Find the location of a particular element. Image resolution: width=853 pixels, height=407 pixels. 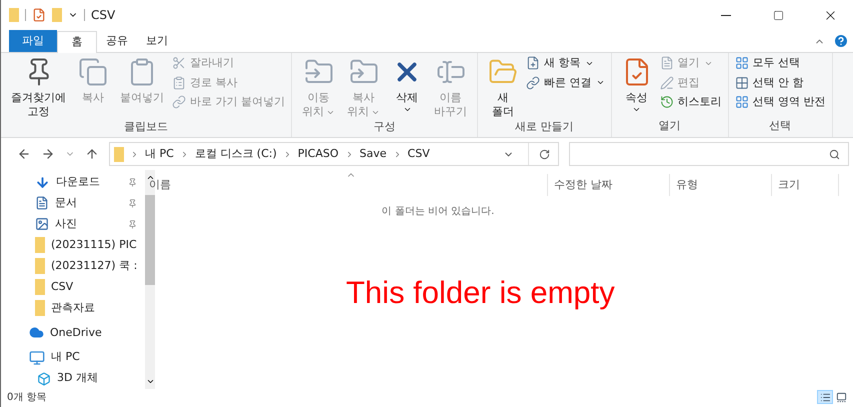

item-count: 0개 항목 is located at coordinates (27, 397).